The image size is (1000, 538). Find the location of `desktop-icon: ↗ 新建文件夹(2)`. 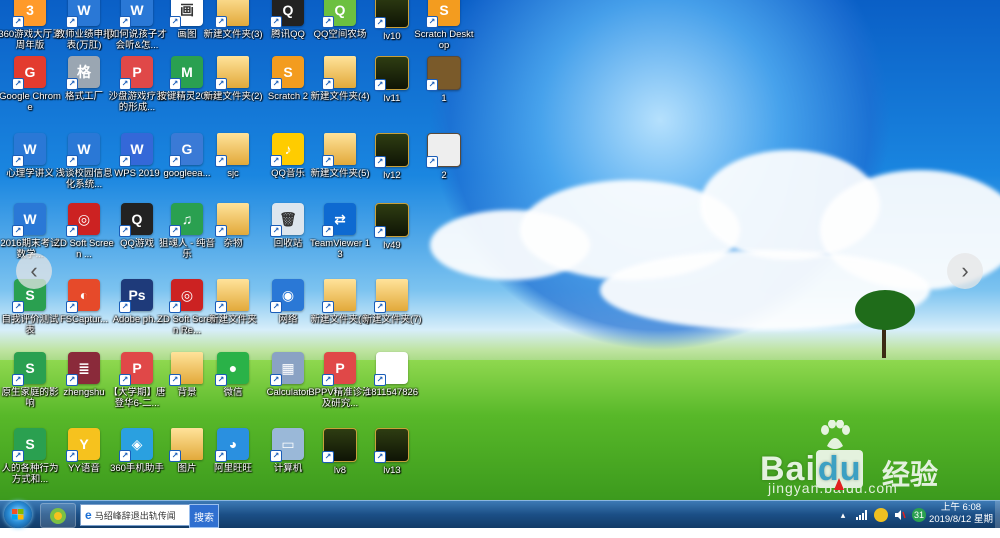

desktop-icon: ↗ 新建文件夹(2) is located at coordinates (233, 92).